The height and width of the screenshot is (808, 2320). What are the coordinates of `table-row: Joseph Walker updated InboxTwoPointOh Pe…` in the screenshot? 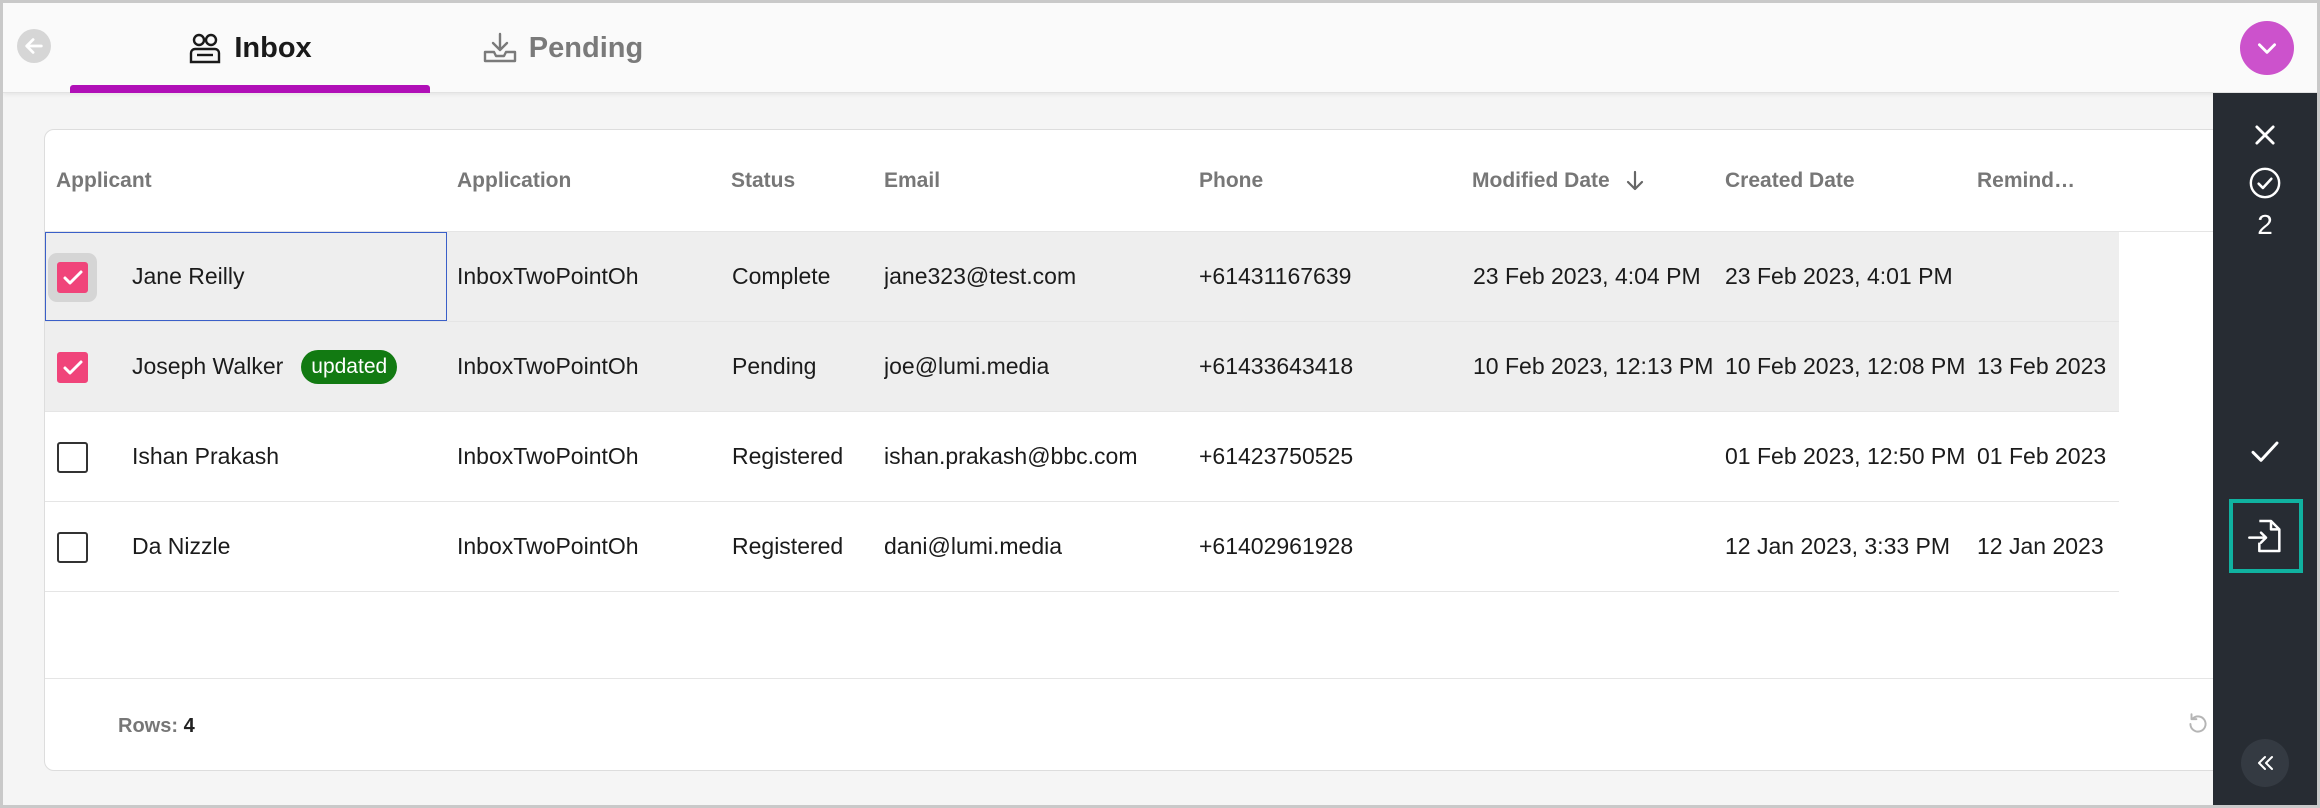 It's located at (1082, 367).